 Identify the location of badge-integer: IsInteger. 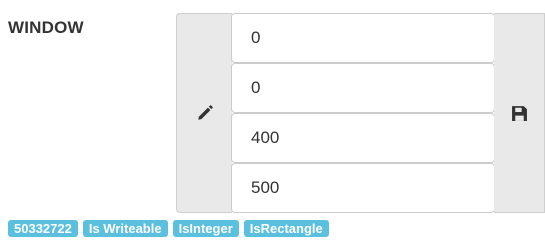
(205, 228).